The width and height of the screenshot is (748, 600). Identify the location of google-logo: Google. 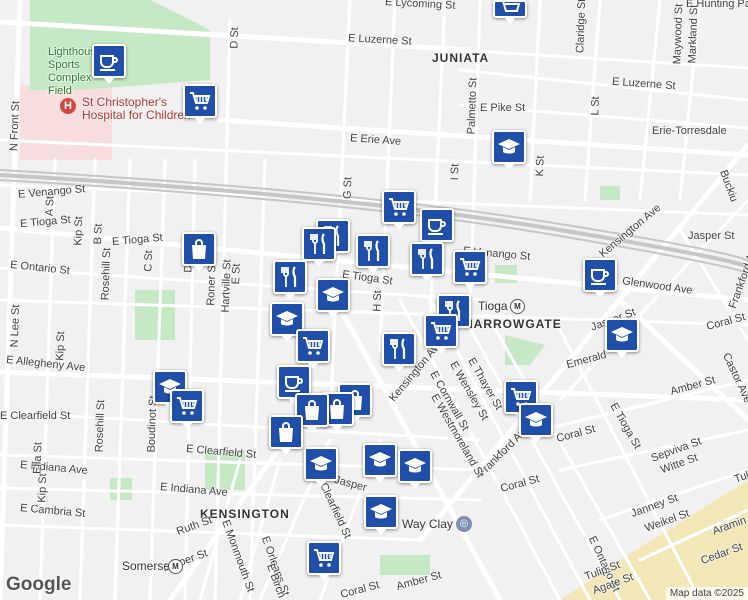
(38, 585).